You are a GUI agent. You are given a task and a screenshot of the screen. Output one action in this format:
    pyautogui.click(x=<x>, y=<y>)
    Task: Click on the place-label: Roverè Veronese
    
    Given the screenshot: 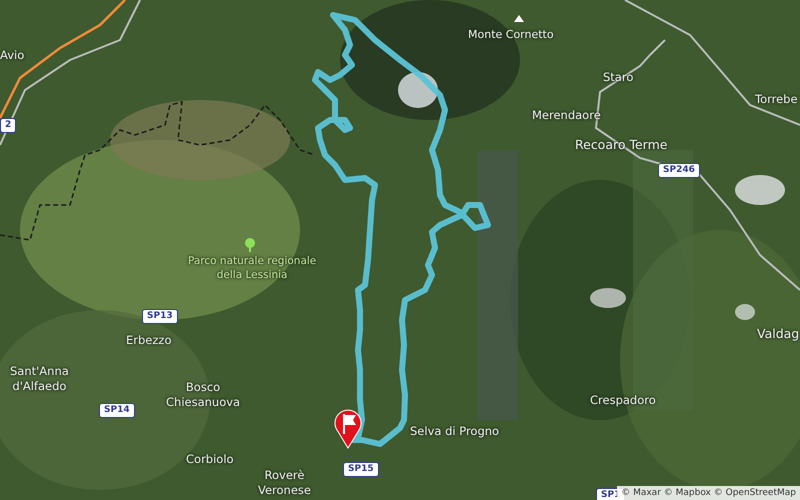 What is the action you would take?
    pyautogui.click(x=284, y=483)
    